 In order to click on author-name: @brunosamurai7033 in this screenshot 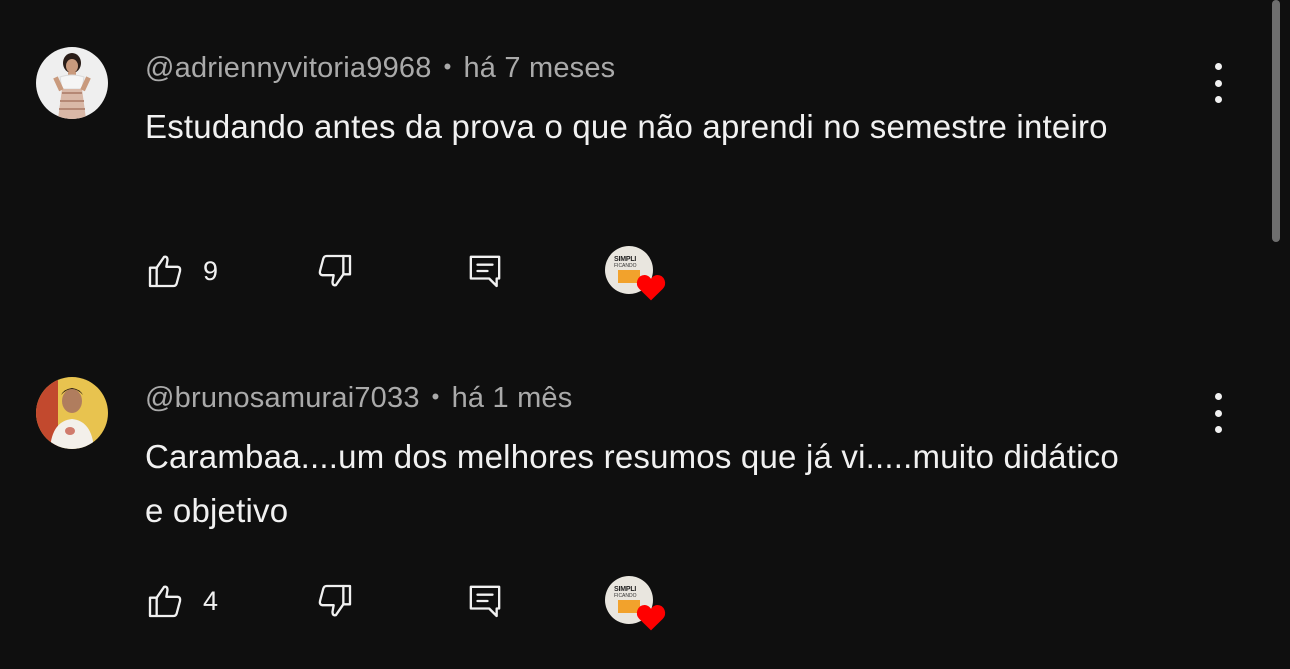, I will do `click(282, 398)`.